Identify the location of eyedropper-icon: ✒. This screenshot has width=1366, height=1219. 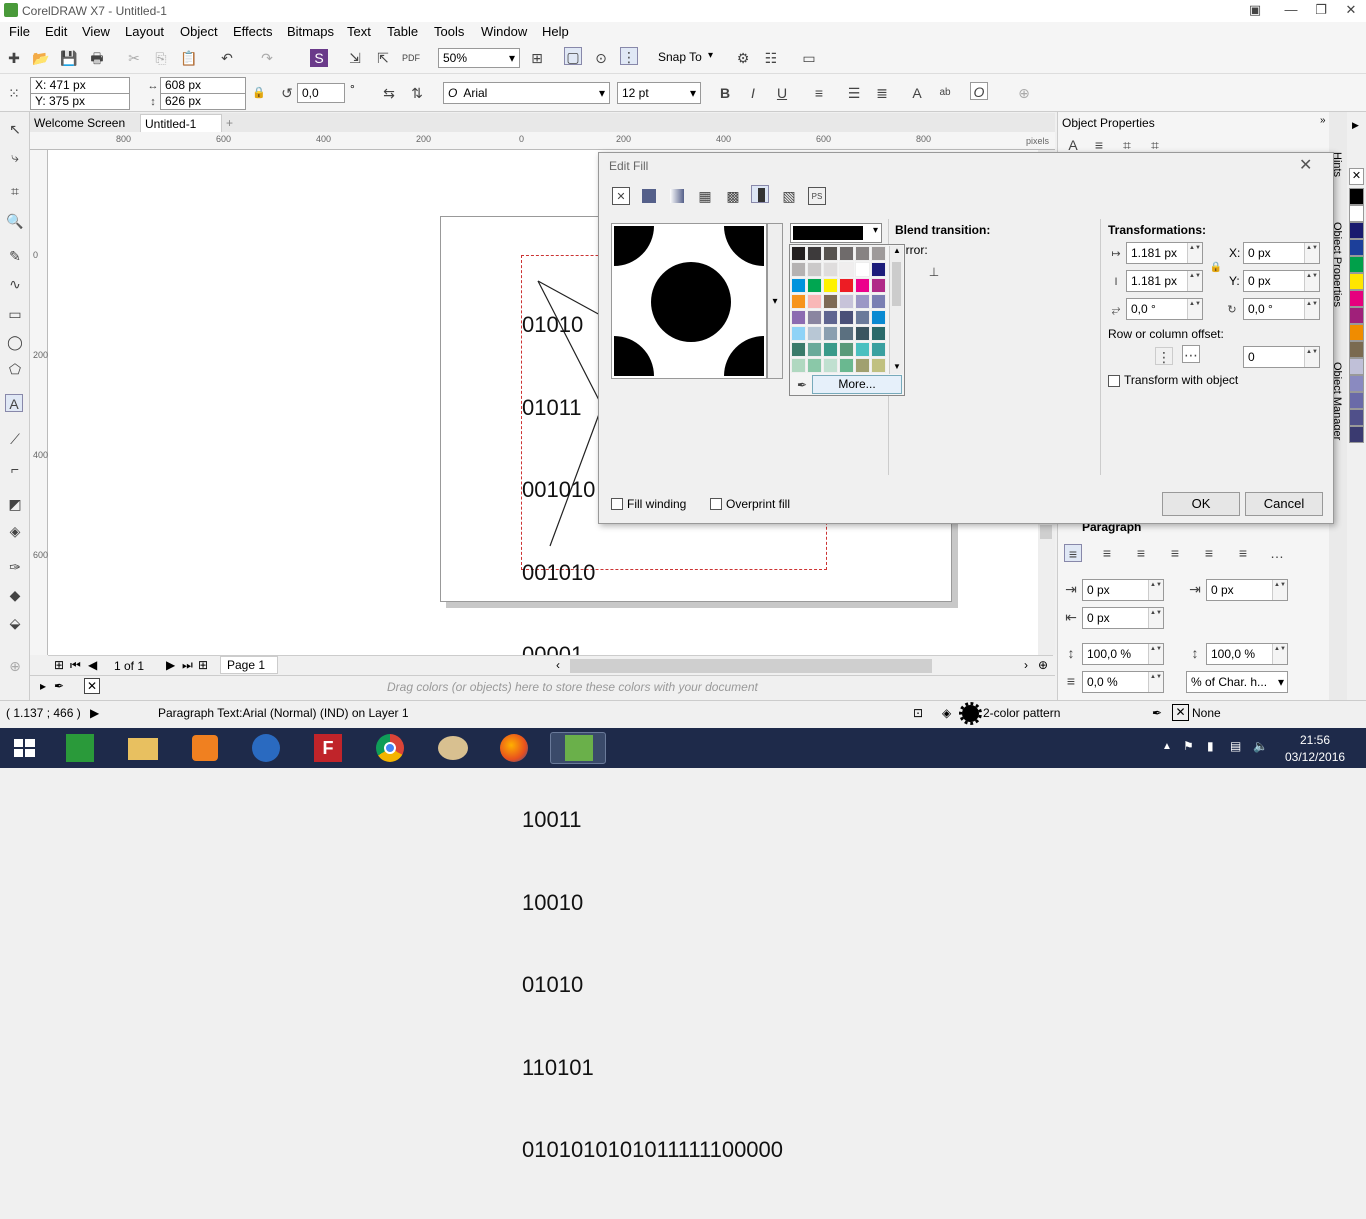
(802, 385).